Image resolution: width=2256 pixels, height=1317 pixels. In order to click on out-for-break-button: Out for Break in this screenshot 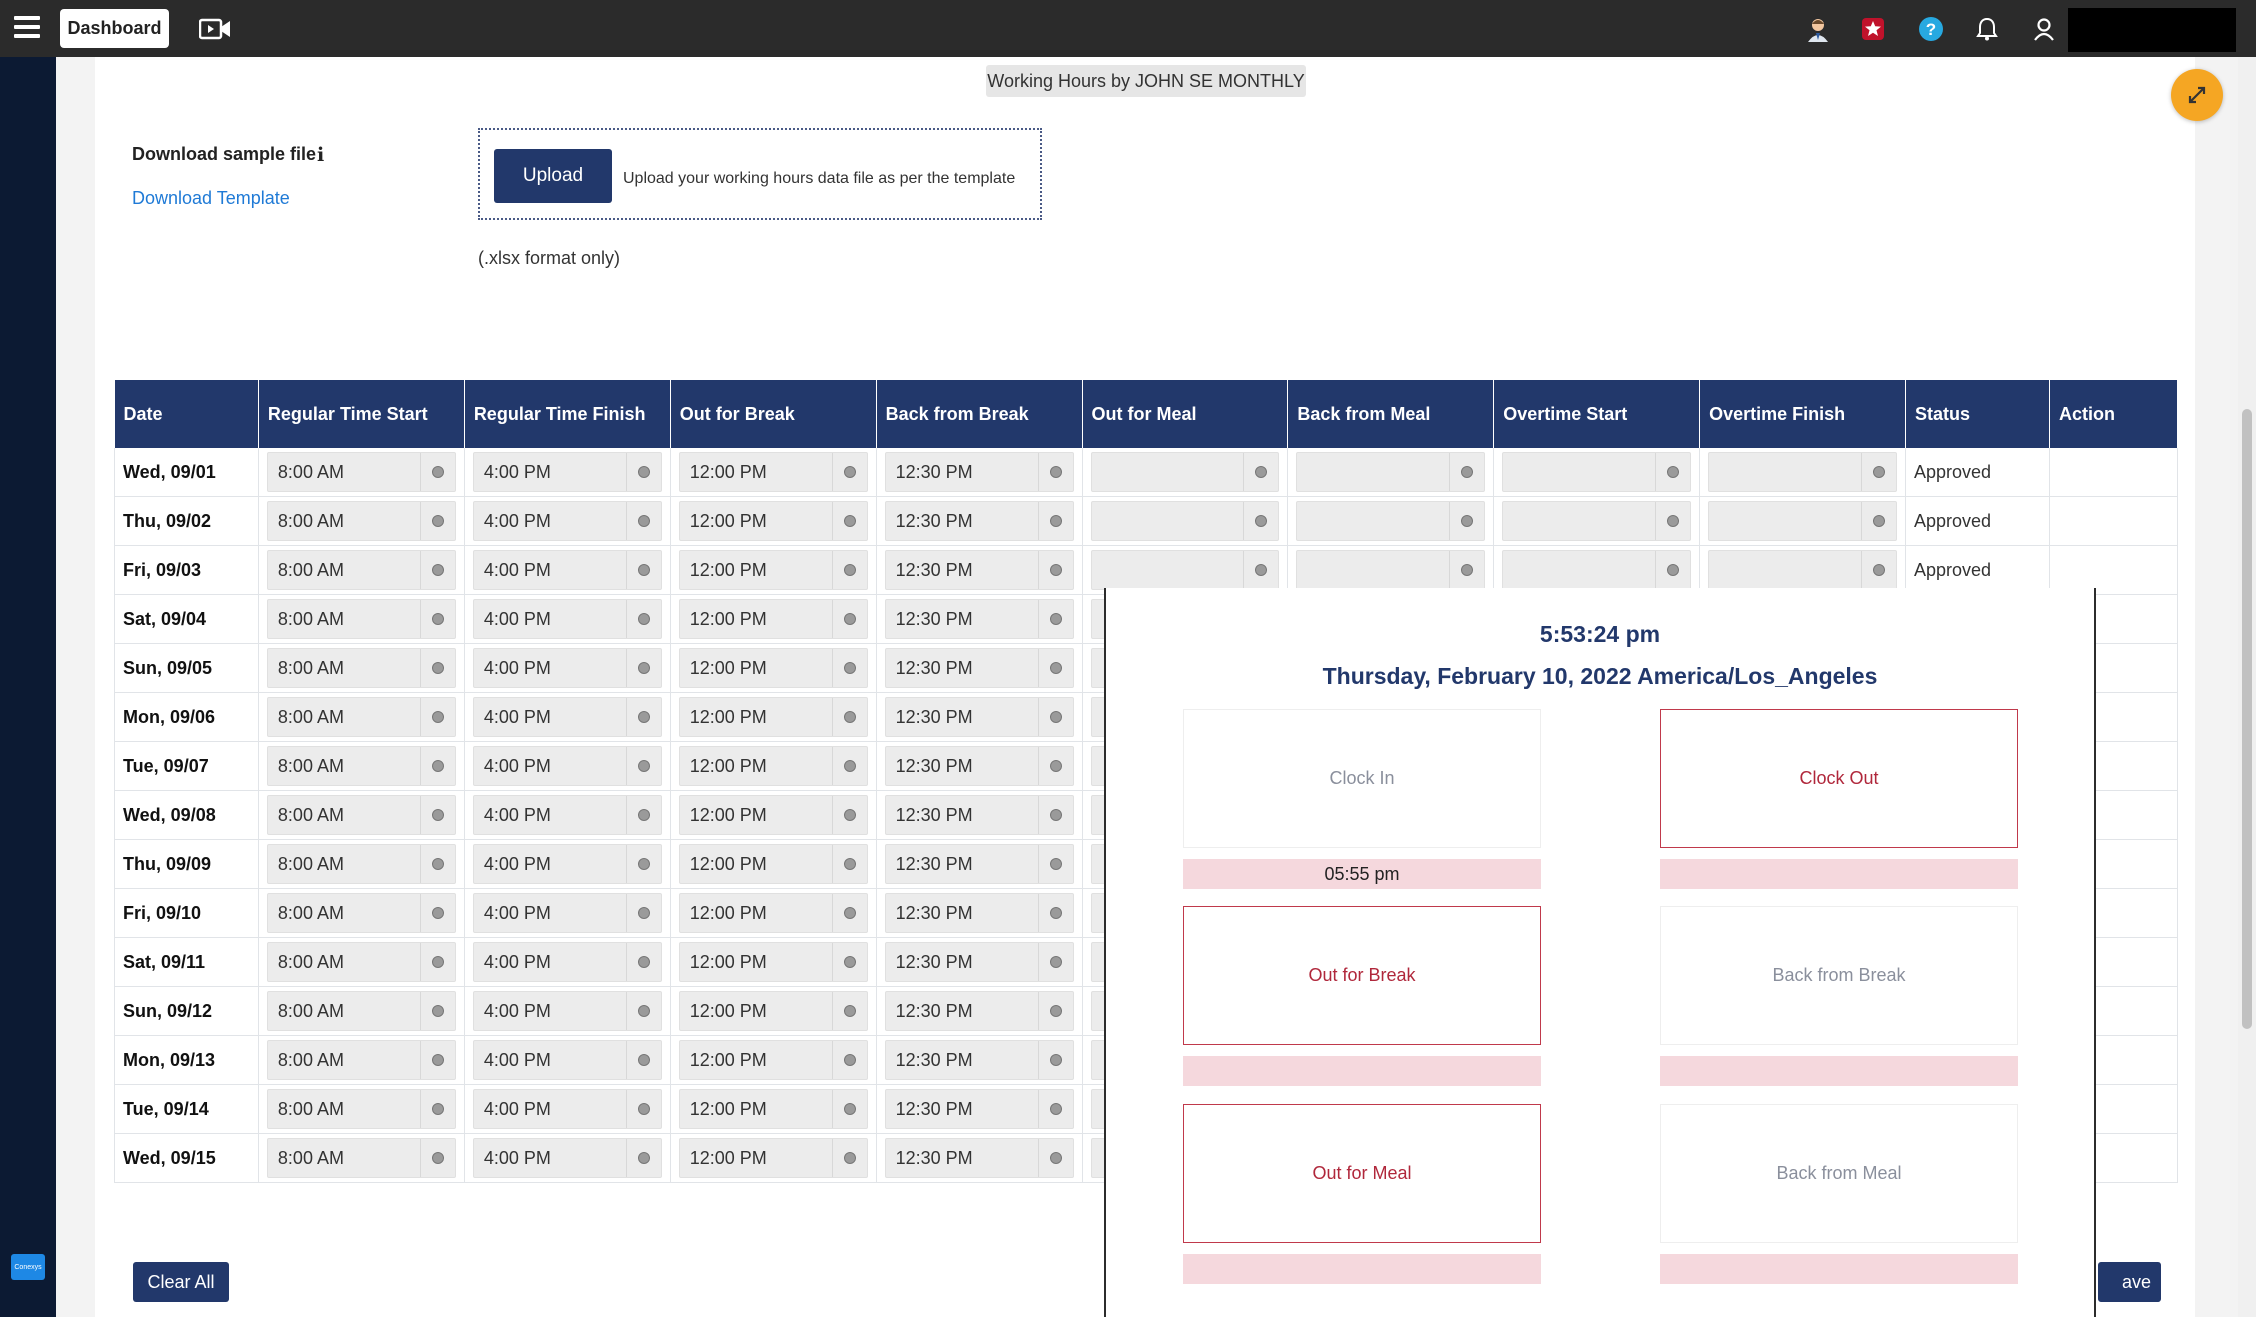, I will do `click(1362, 975)`.